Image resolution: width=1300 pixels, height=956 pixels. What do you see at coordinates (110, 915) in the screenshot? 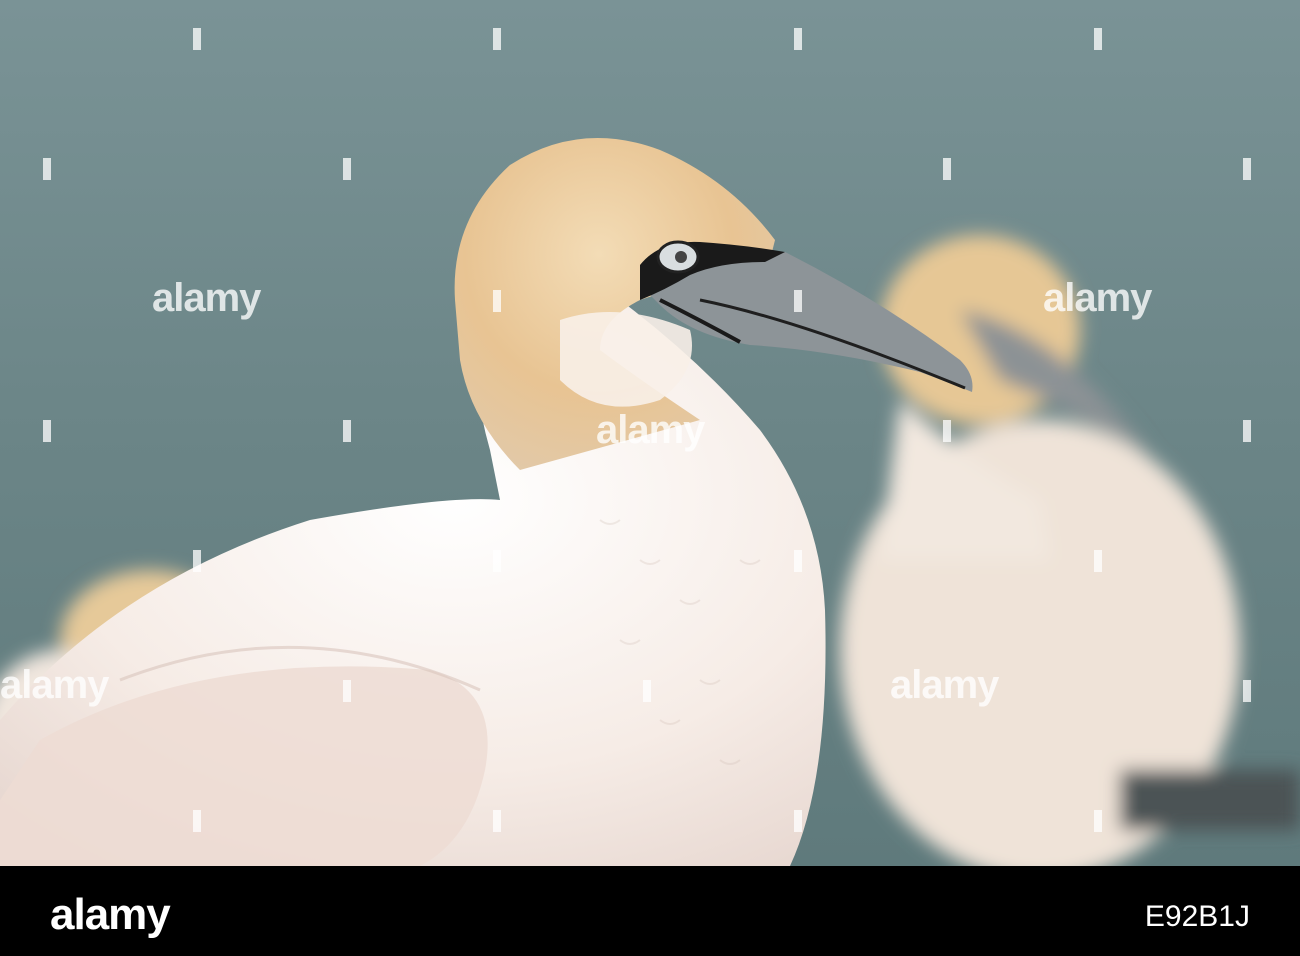
I see `footer-brand: alamy` at bounding box center [110, 915].